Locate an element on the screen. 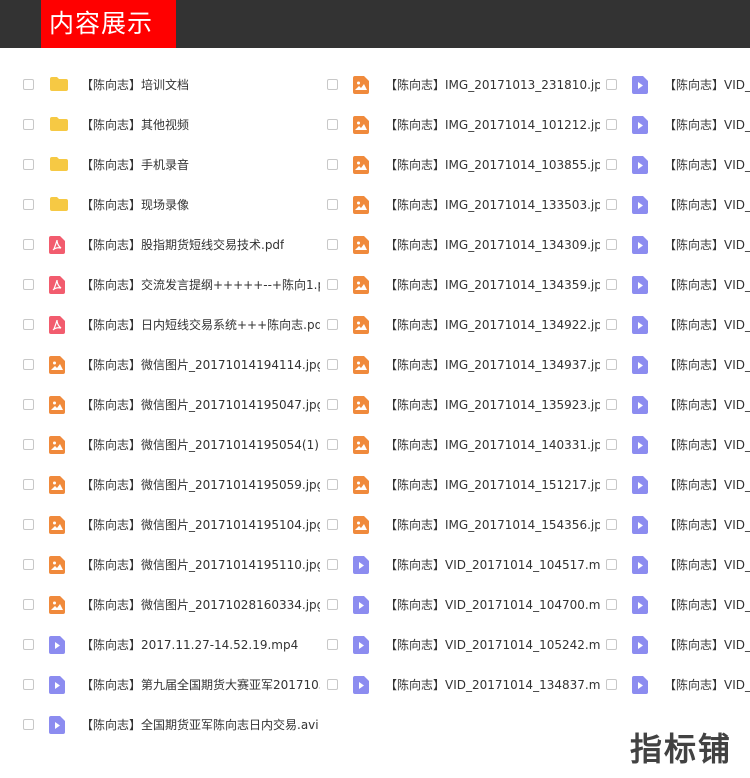  file-name: 【陈向志】全国期货亚军陈向志日内交易.avi is located at coordinates (200, 724).